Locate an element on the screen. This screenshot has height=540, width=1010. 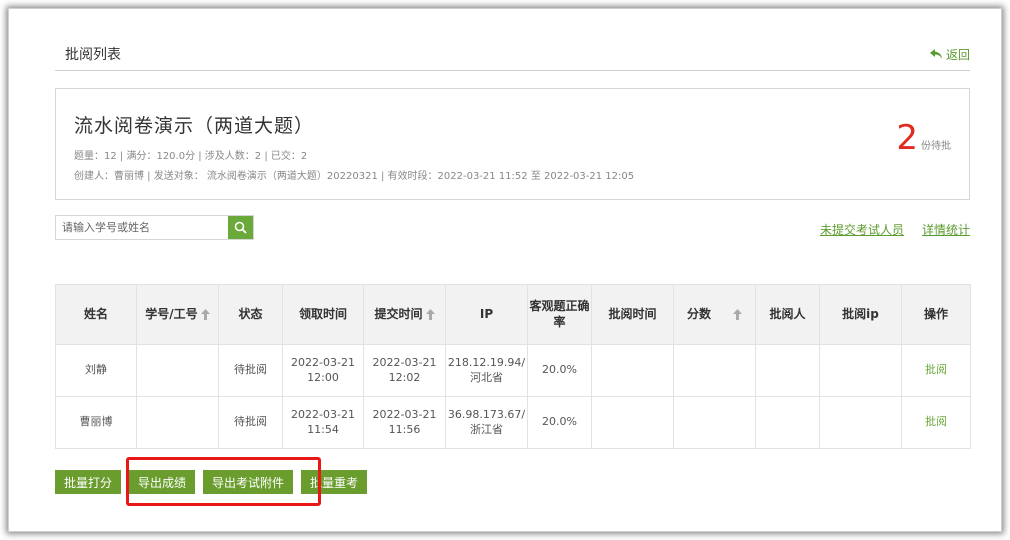
col-header-action: 操作 is located at coordinates (936, 314).